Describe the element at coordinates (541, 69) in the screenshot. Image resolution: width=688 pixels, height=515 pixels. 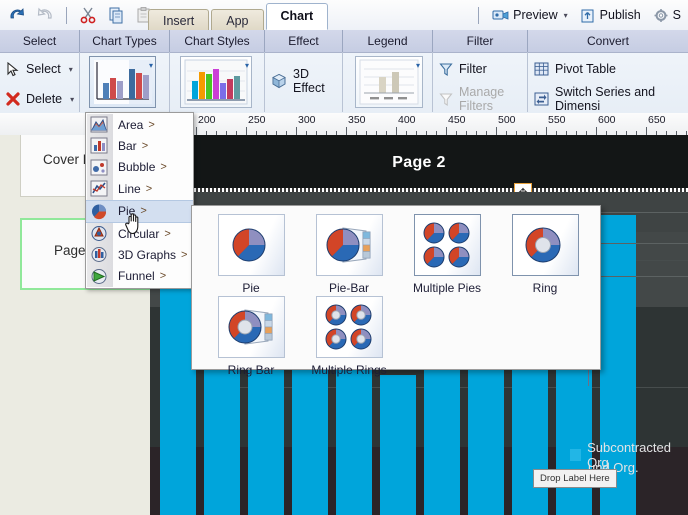
I see `grid-table-icon` at that location.